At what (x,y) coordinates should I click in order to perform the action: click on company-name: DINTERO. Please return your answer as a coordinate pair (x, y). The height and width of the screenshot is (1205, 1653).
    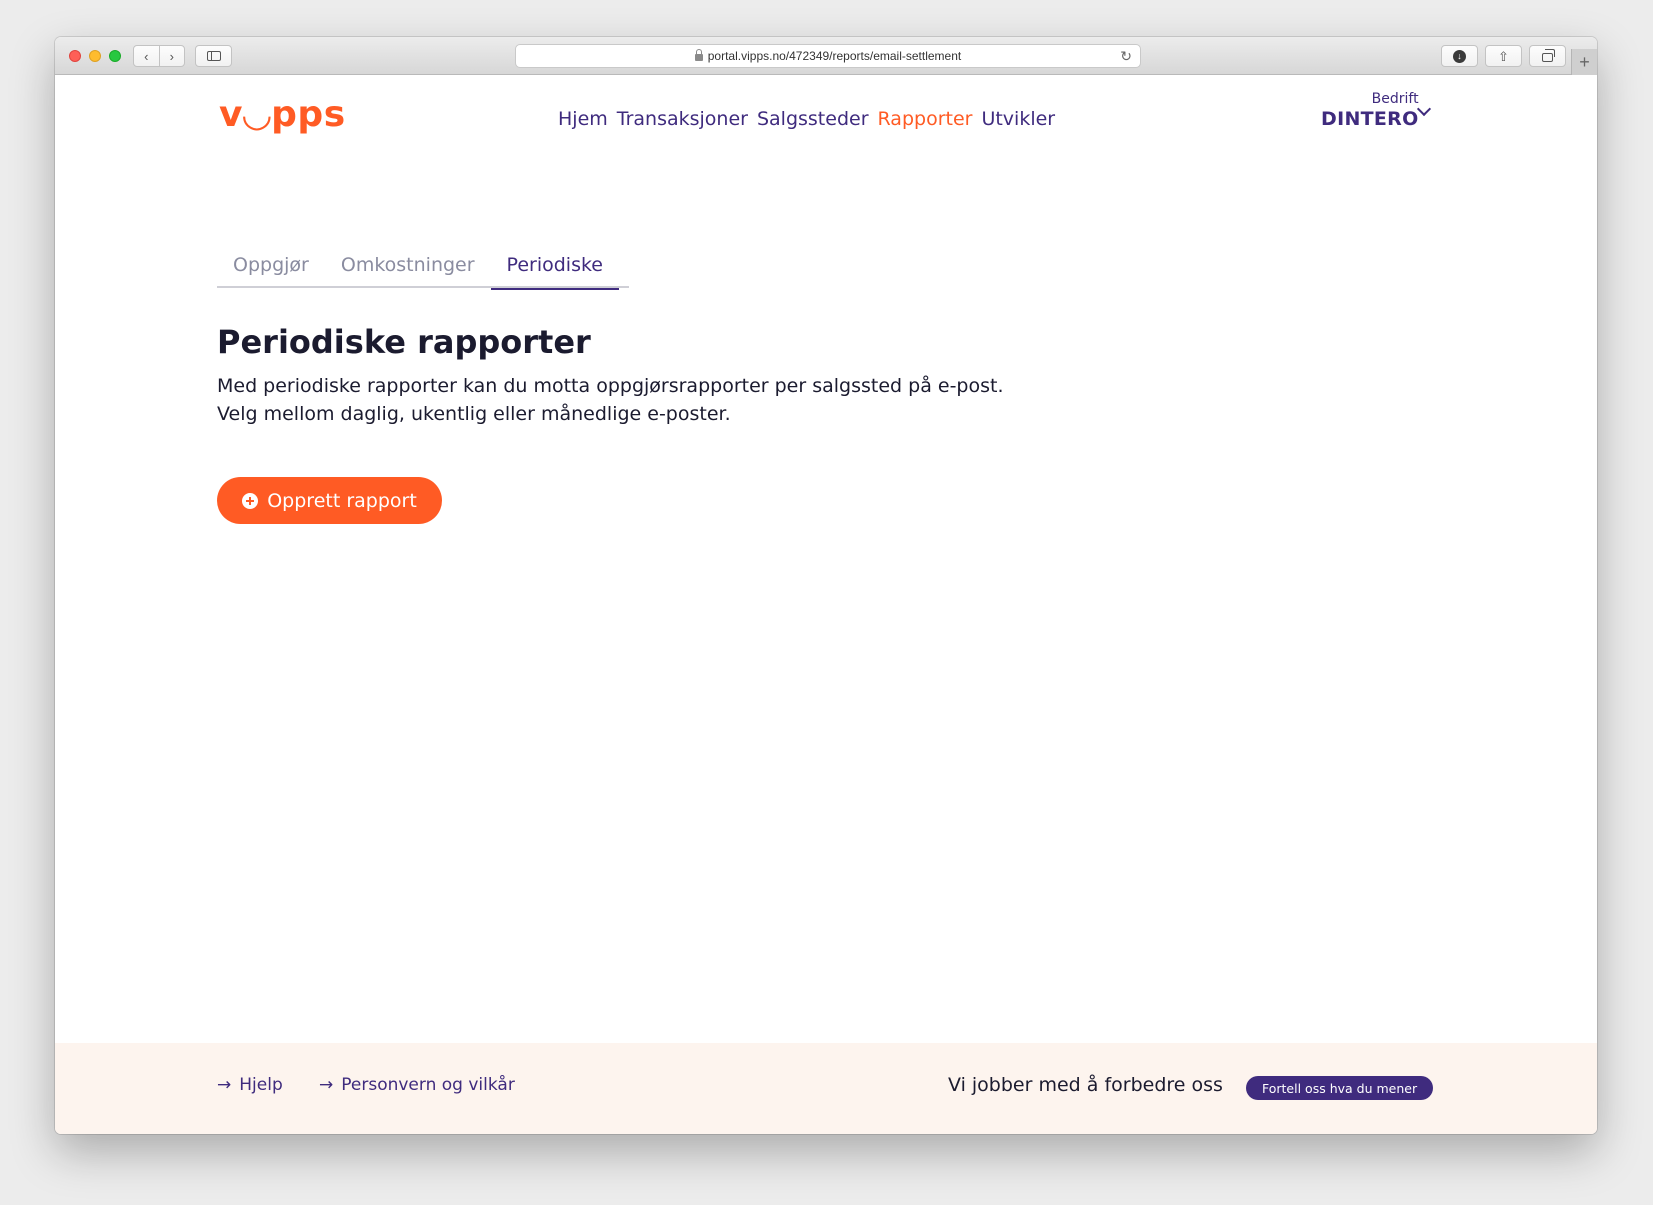
    Looking at the image, I should click on (1370, 119).